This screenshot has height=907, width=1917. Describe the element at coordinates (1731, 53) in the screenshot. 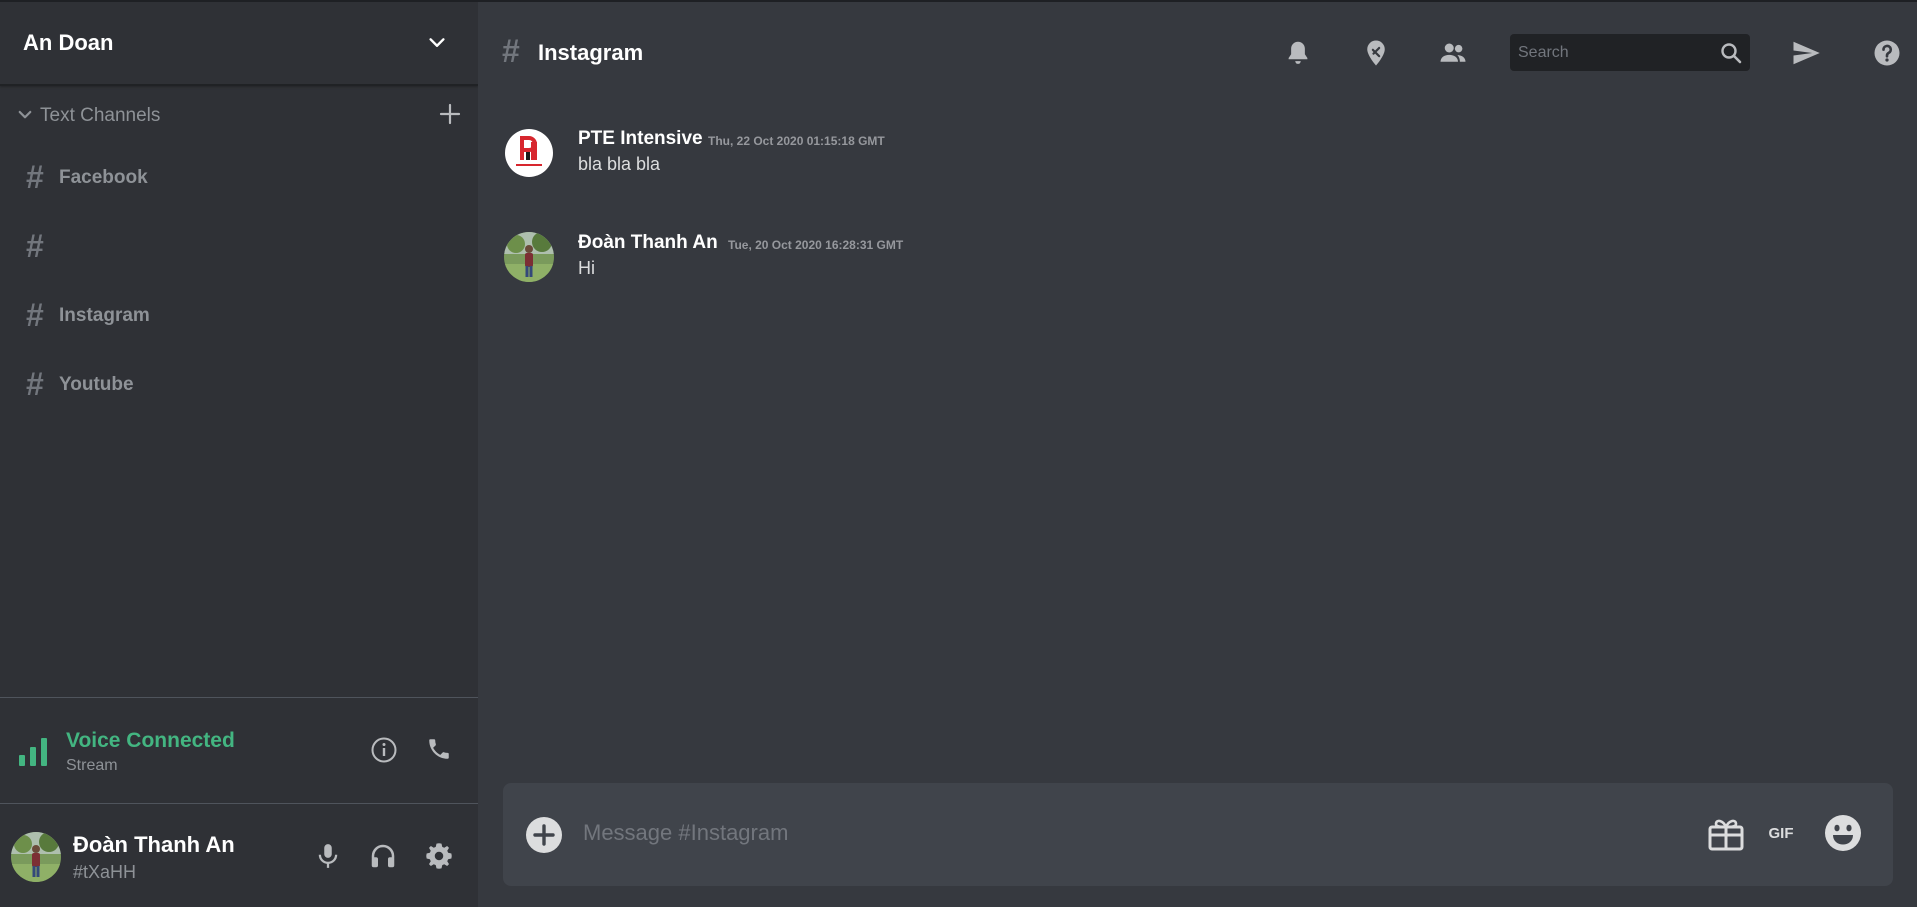

I see `search-icon` at that location.